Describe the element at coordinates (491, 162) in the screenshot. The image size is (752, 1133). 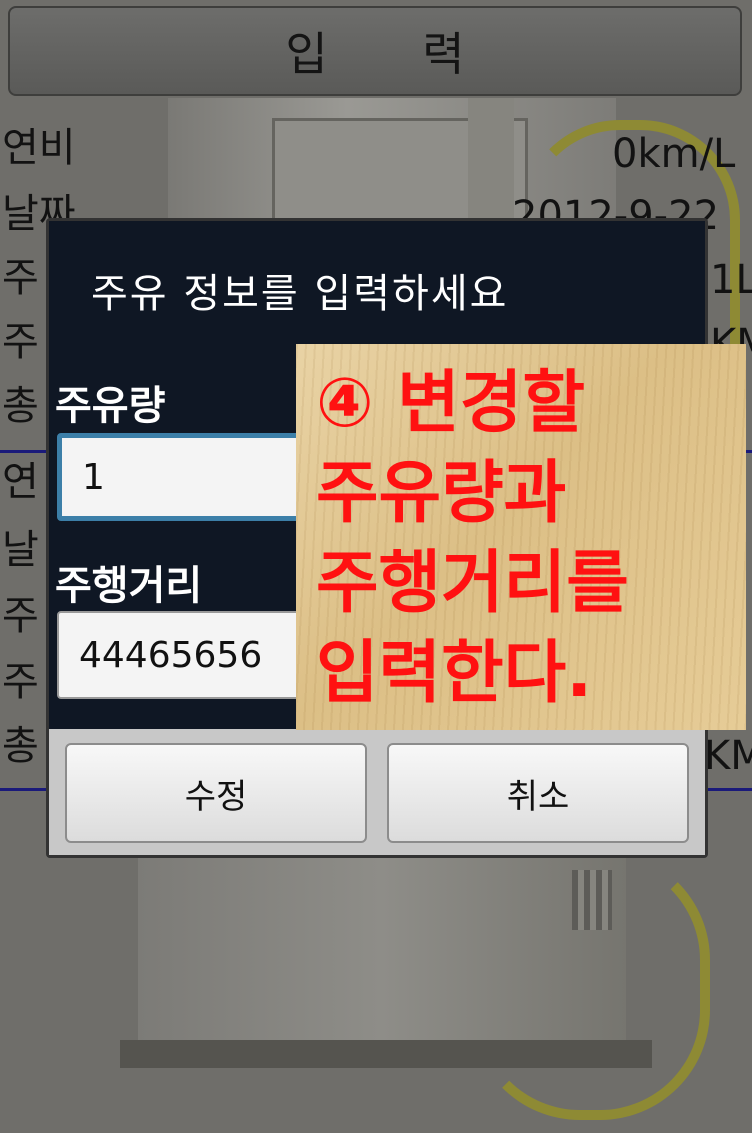
I see `pump-column` at that location.